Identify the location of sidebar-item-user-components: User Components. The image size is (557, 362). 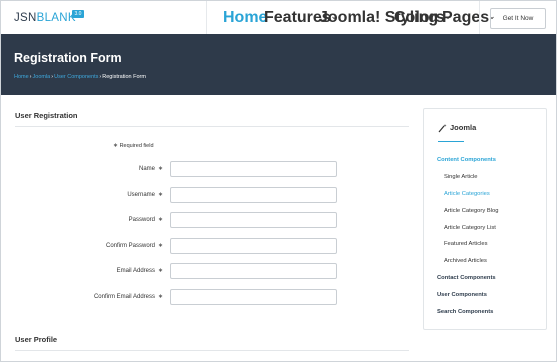
(462, 295).